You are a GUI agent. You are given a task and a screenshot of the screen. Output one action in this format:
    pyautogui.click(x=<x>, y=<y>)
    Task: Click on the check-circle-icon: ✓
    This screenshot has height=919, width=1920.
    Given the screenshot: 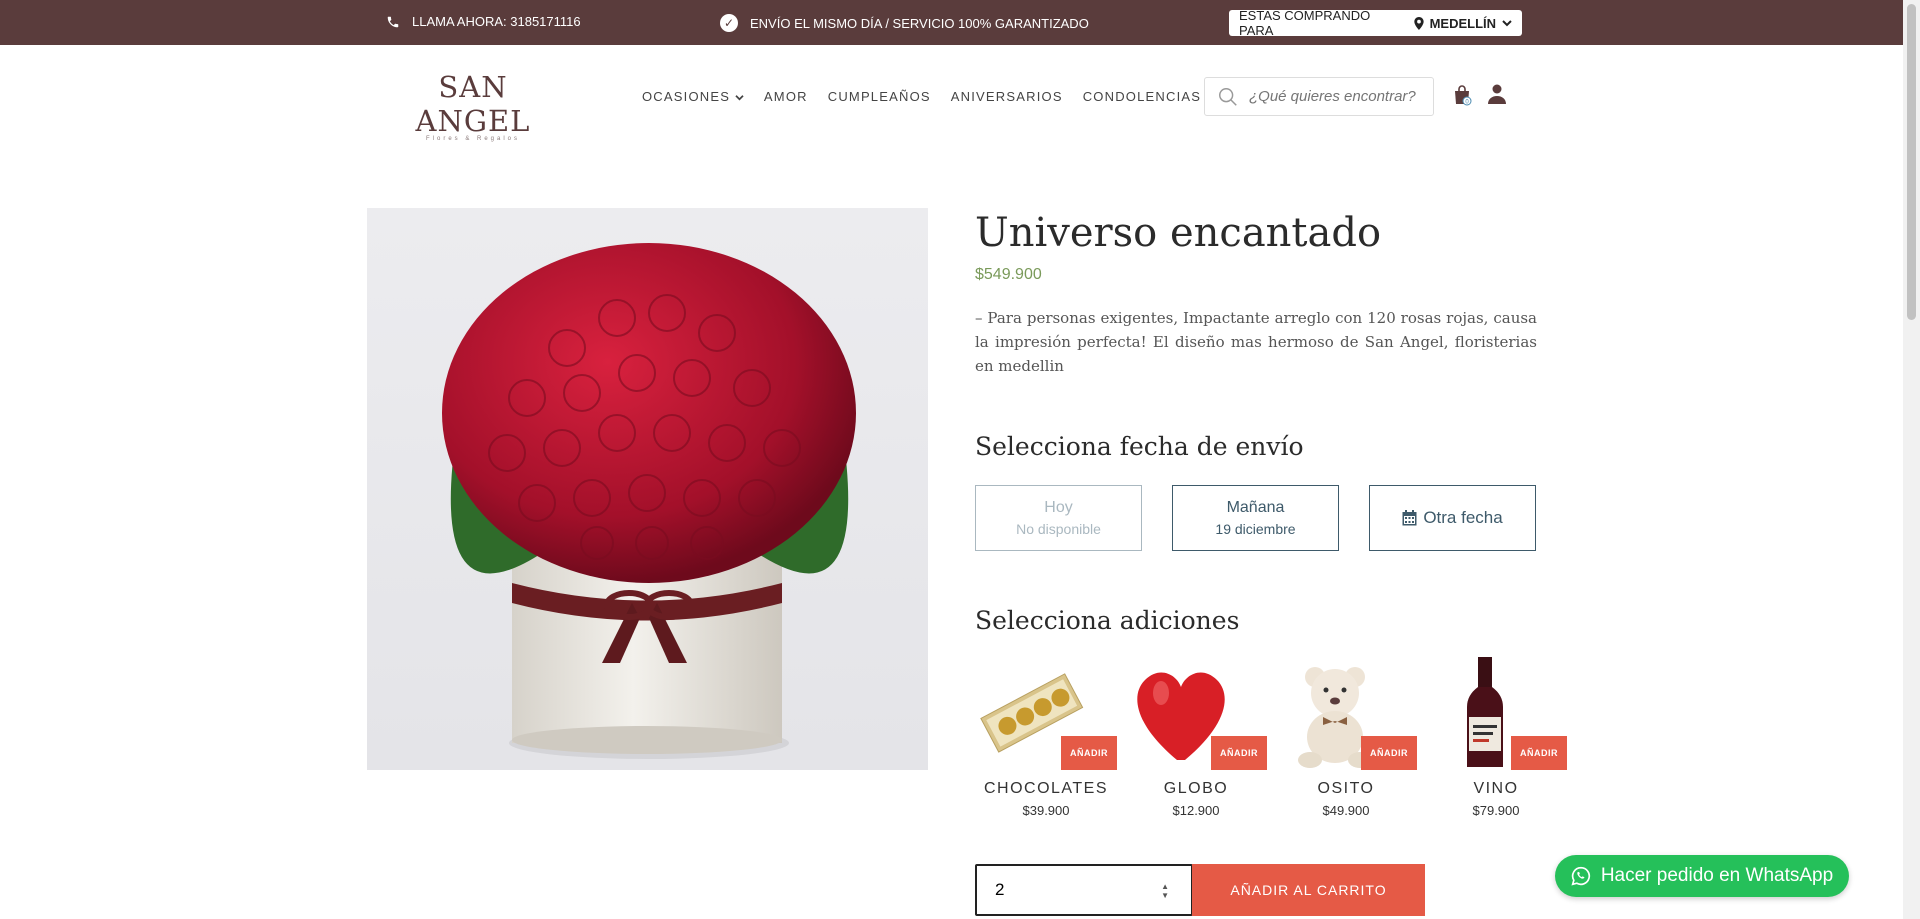 What is the action you would take?
    pyautogui.click(x=729, y=23)
    